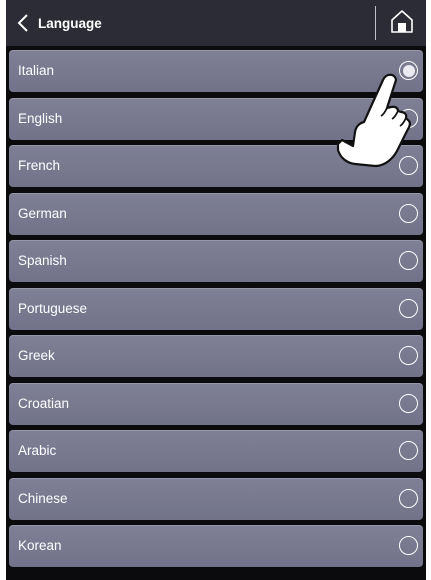  I want to click on home-button, so click(402, 23).